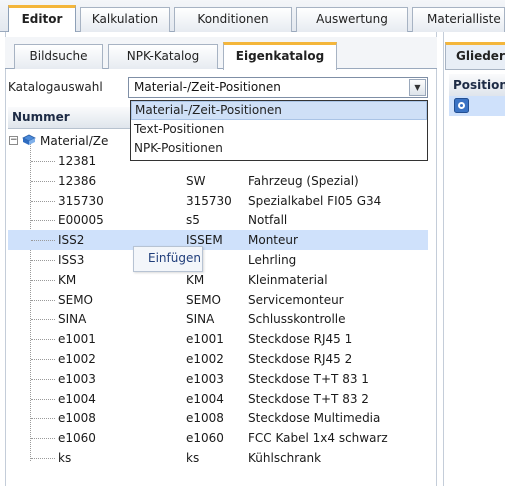 The image size is (505, 486). I want to click on tree-row: e1060 e1060 FCC Kabel 1x4 schwarz, so click(218, 438).